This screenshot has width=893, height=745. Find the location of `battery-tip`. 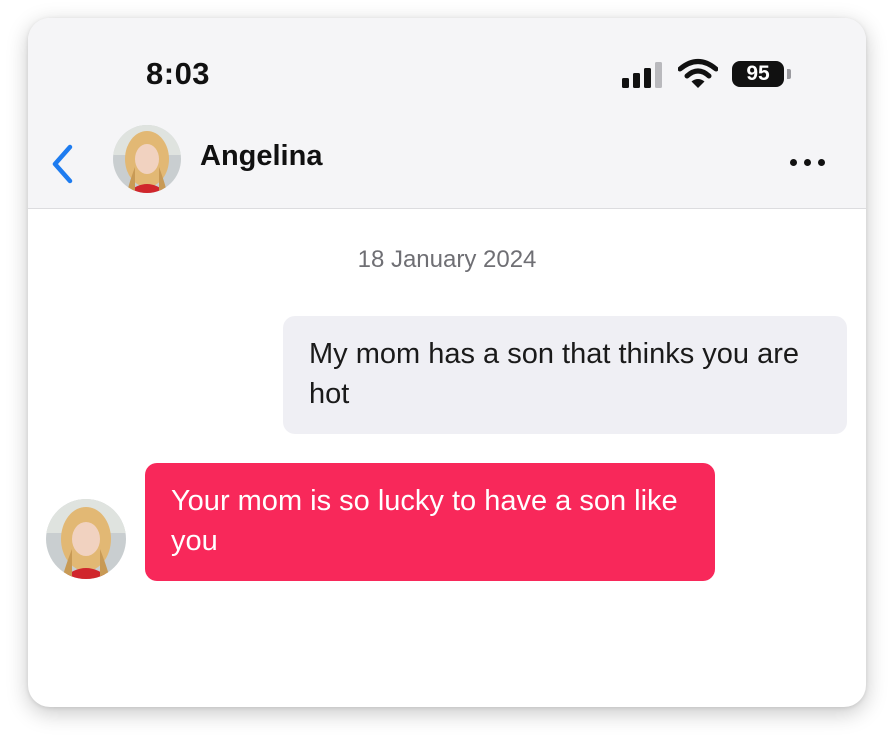

battery-tip is located at coordinates (789, 74).